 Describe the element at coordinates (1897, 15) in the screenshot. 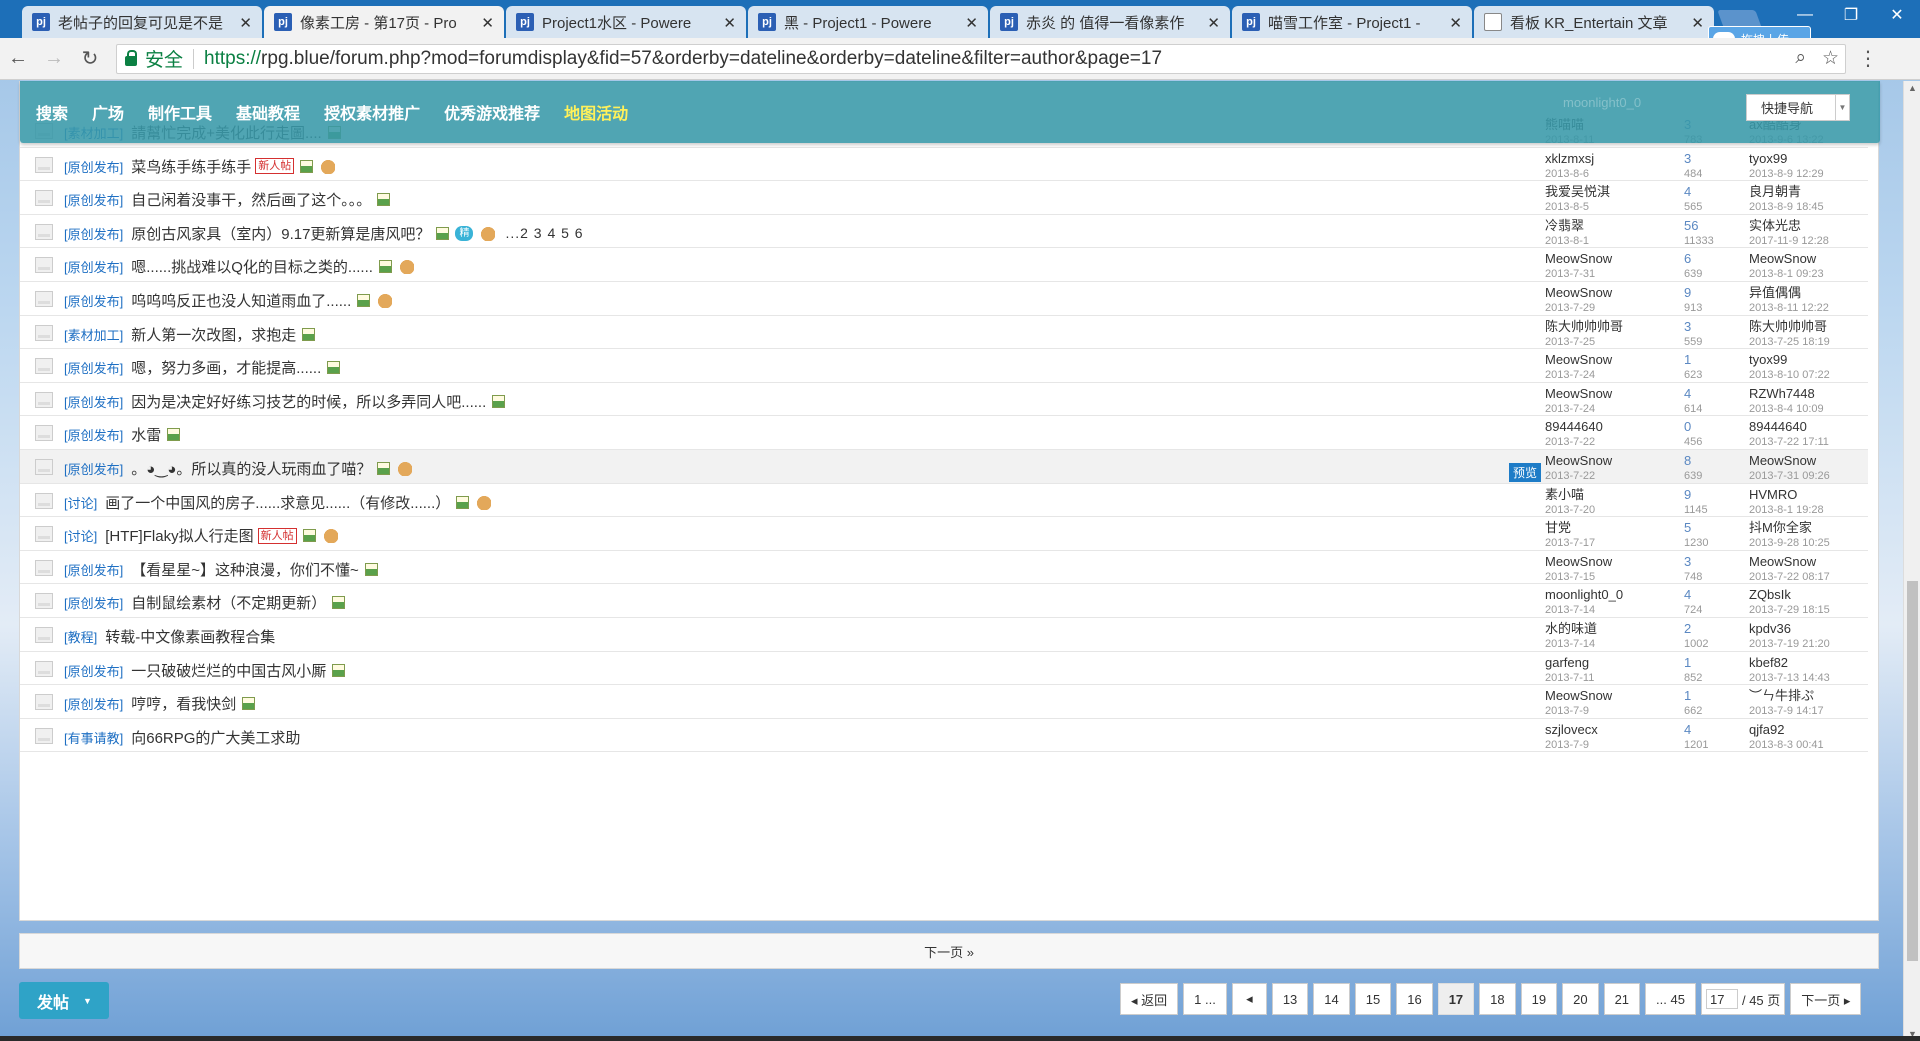

I see `close-window-icon: ✕` at that location.